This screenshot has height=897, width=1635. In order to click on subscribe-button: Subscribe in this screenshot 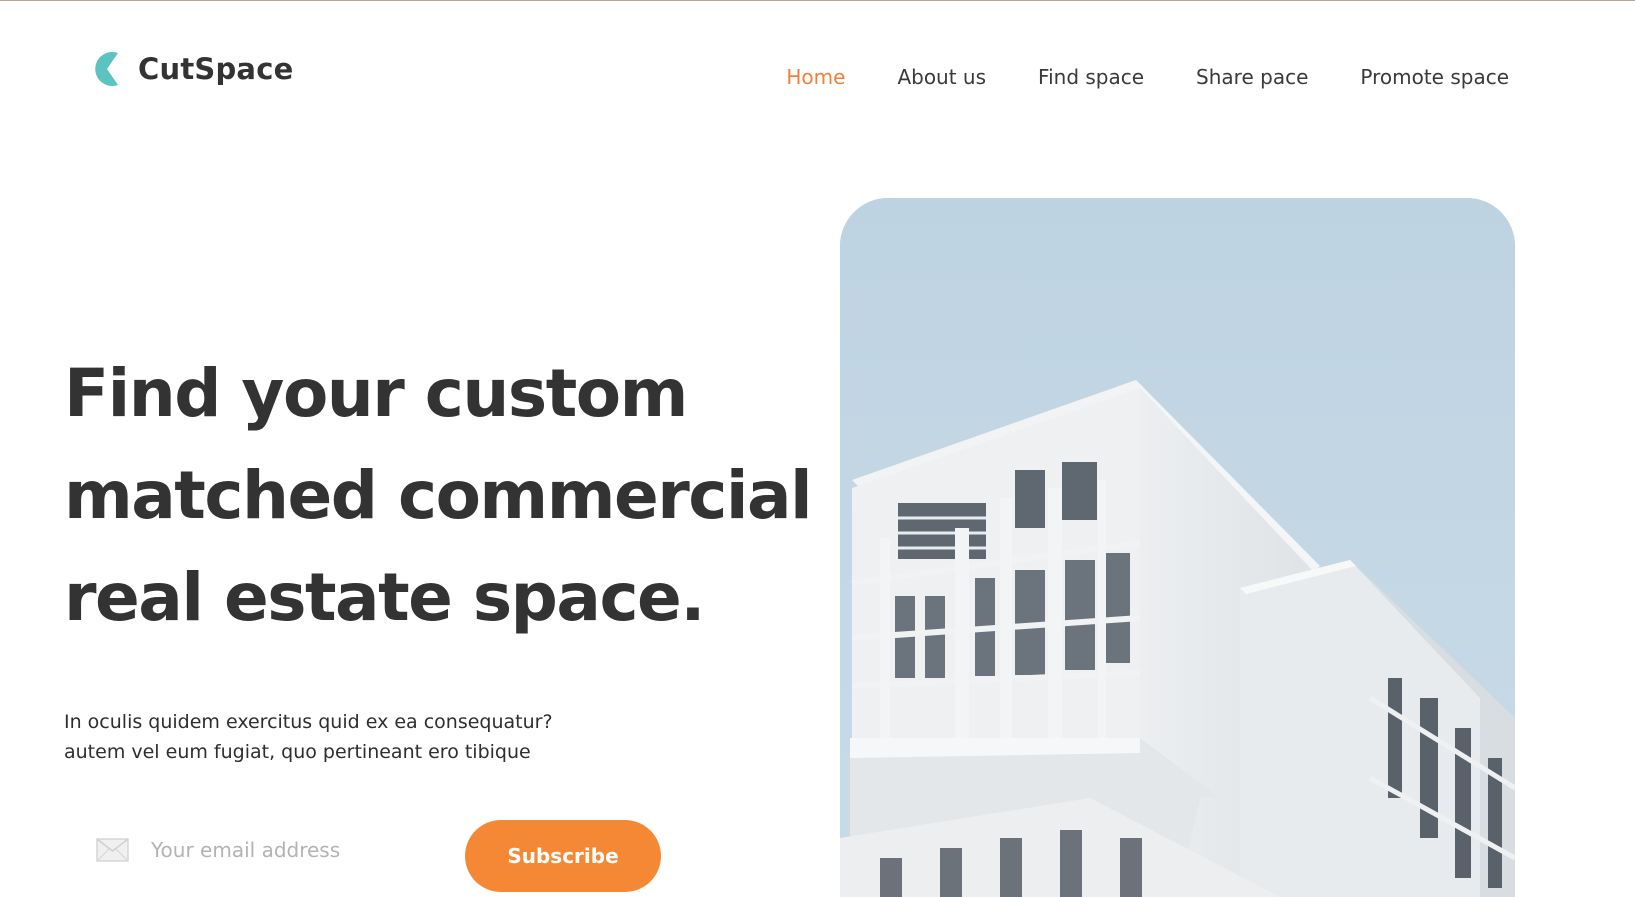, I will do `click(563, 856)`.